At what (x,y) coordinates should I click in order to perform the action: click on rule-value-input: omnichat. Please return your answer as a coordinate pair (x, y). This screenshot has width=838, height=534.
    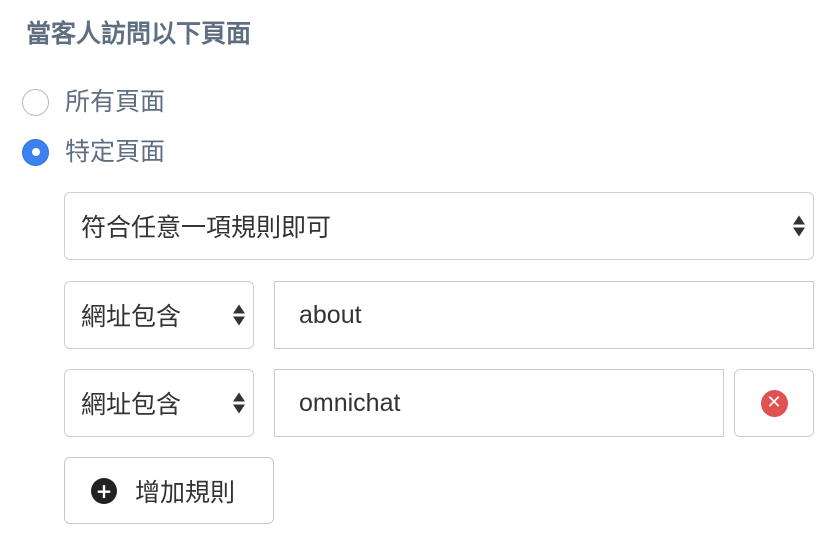
    Looking at the image, I should click on (499, 403).